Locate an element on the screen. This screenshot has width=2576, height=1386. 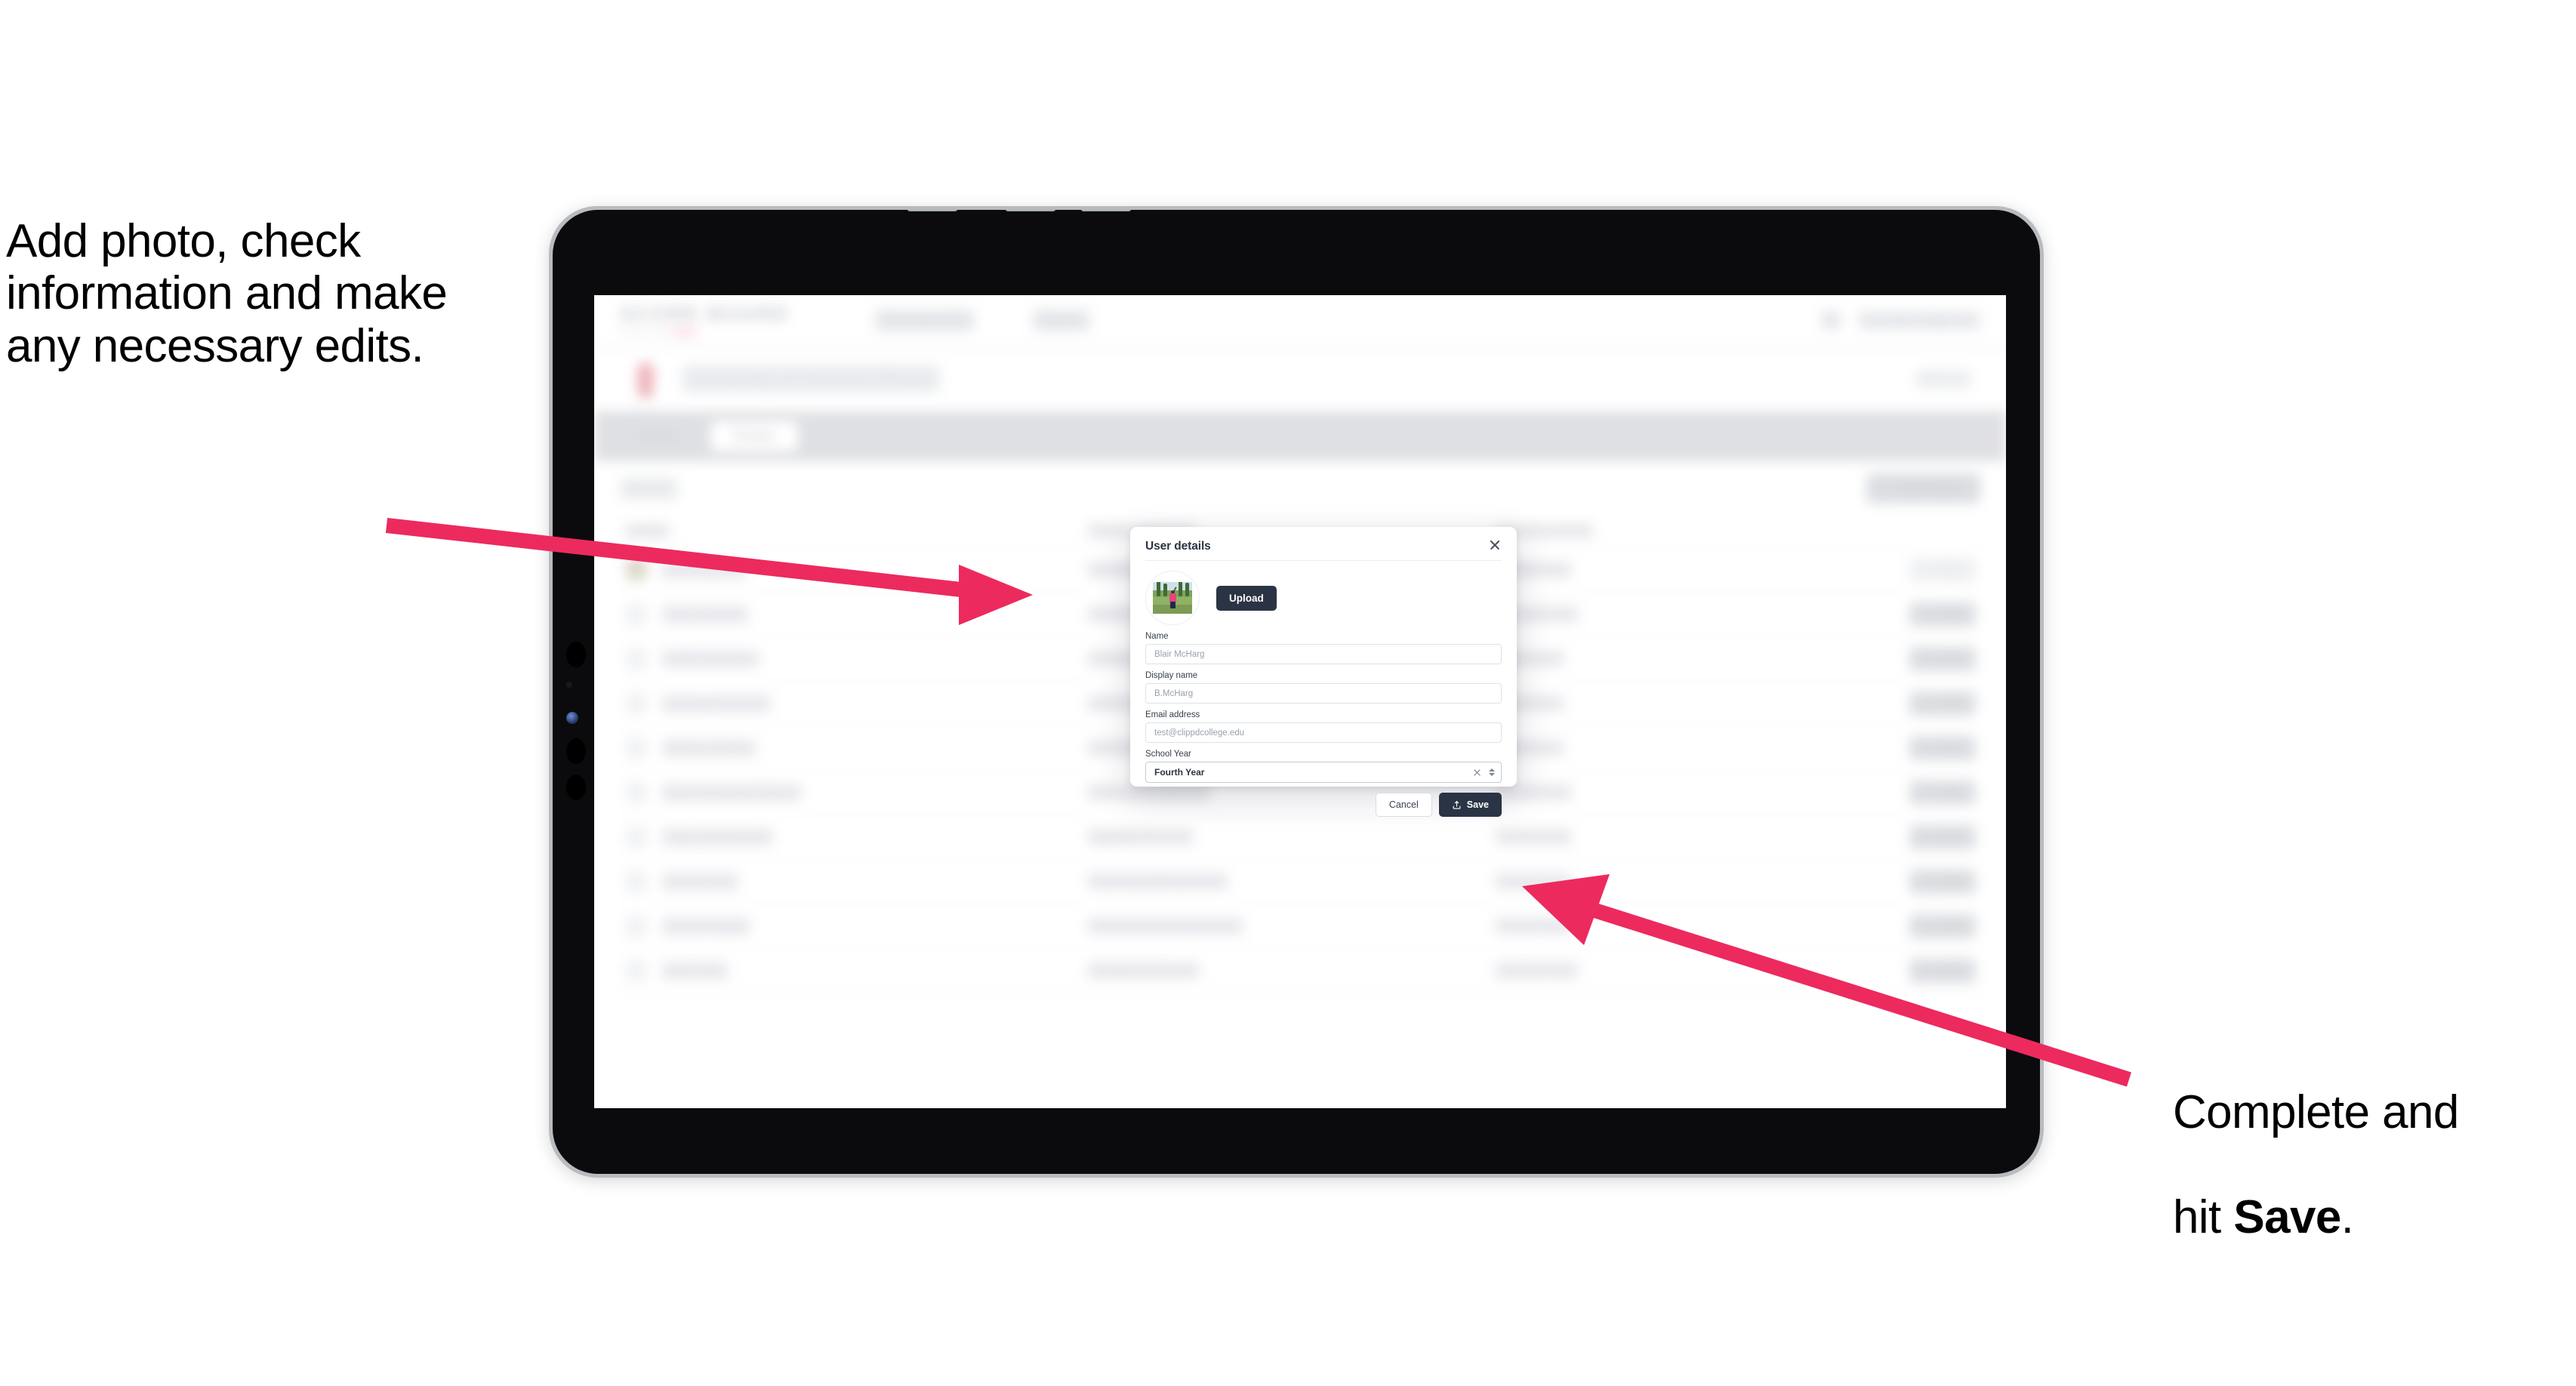
cell-email: theo.wong@email.com is located at coordinates (1286, 882).